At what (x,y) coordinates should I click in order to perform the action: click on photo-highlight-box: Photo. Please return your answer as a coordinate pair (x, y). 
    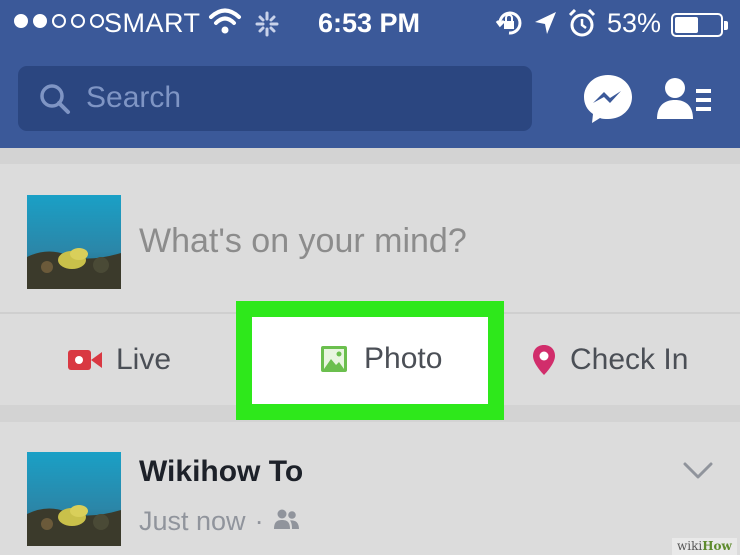
    Looking at the image, I should click on (370, 360).